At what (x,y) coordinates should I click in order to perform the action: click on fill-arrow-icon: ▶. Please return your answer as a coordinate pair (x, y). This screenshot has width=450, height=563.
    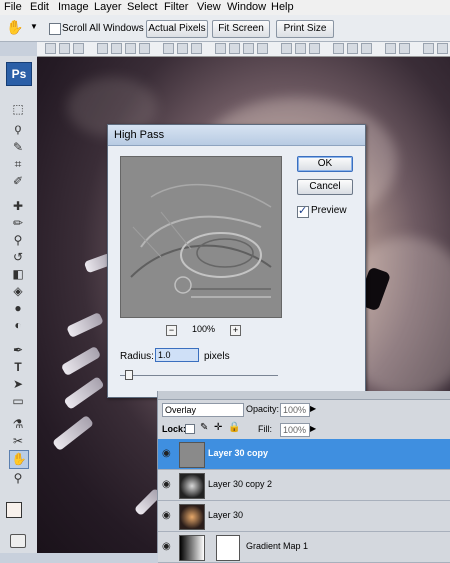
    Looking at the image, I should click on (313, 428).